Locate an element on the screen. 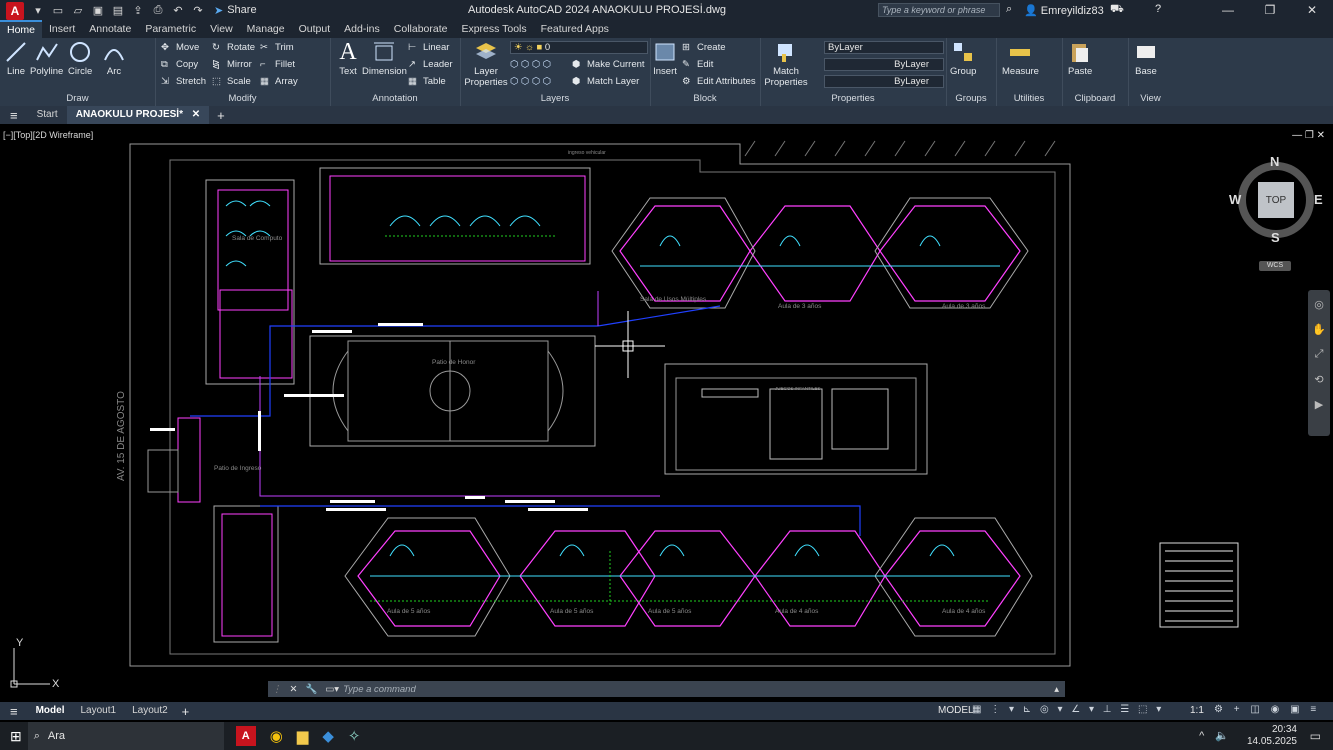 The width and height of the screenshot is (1333, 750). hamburger-menu-icon: ≡ is located at coordinates (14, 115).